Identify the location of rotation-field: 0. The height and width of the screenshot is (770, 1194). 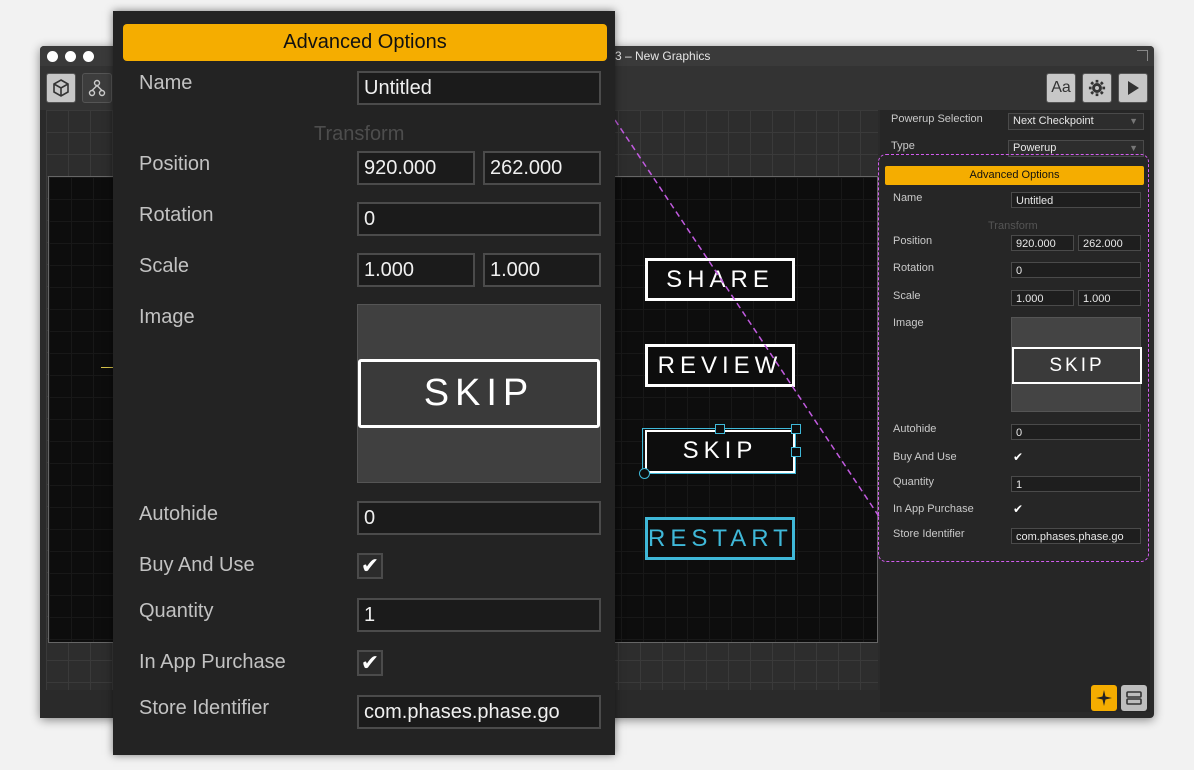
(479, 219).